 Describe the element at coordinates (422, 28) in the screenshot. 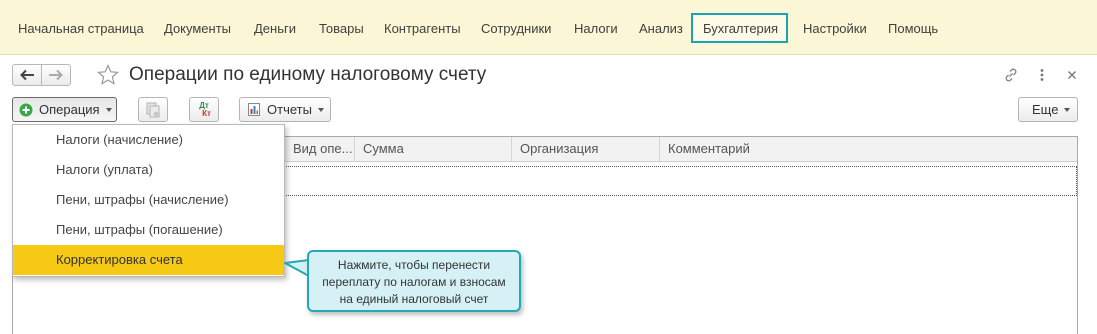

I see `menu-item-counterparties: Контрагенты` at that location.